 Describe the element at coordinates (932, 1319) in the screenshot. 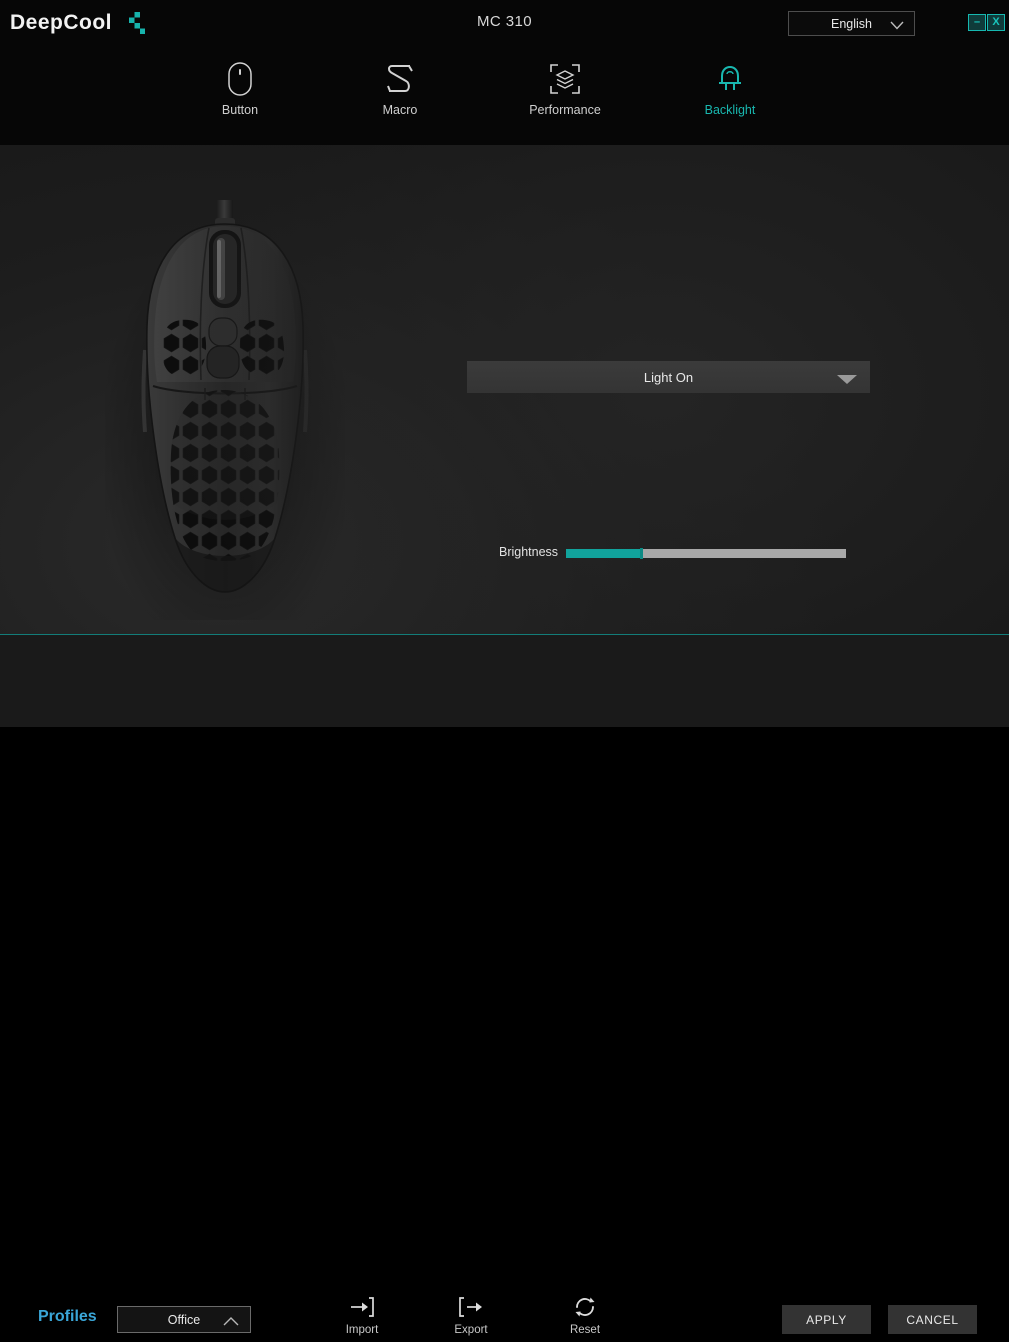

I see `cancel-button: CANCEL` at that location.